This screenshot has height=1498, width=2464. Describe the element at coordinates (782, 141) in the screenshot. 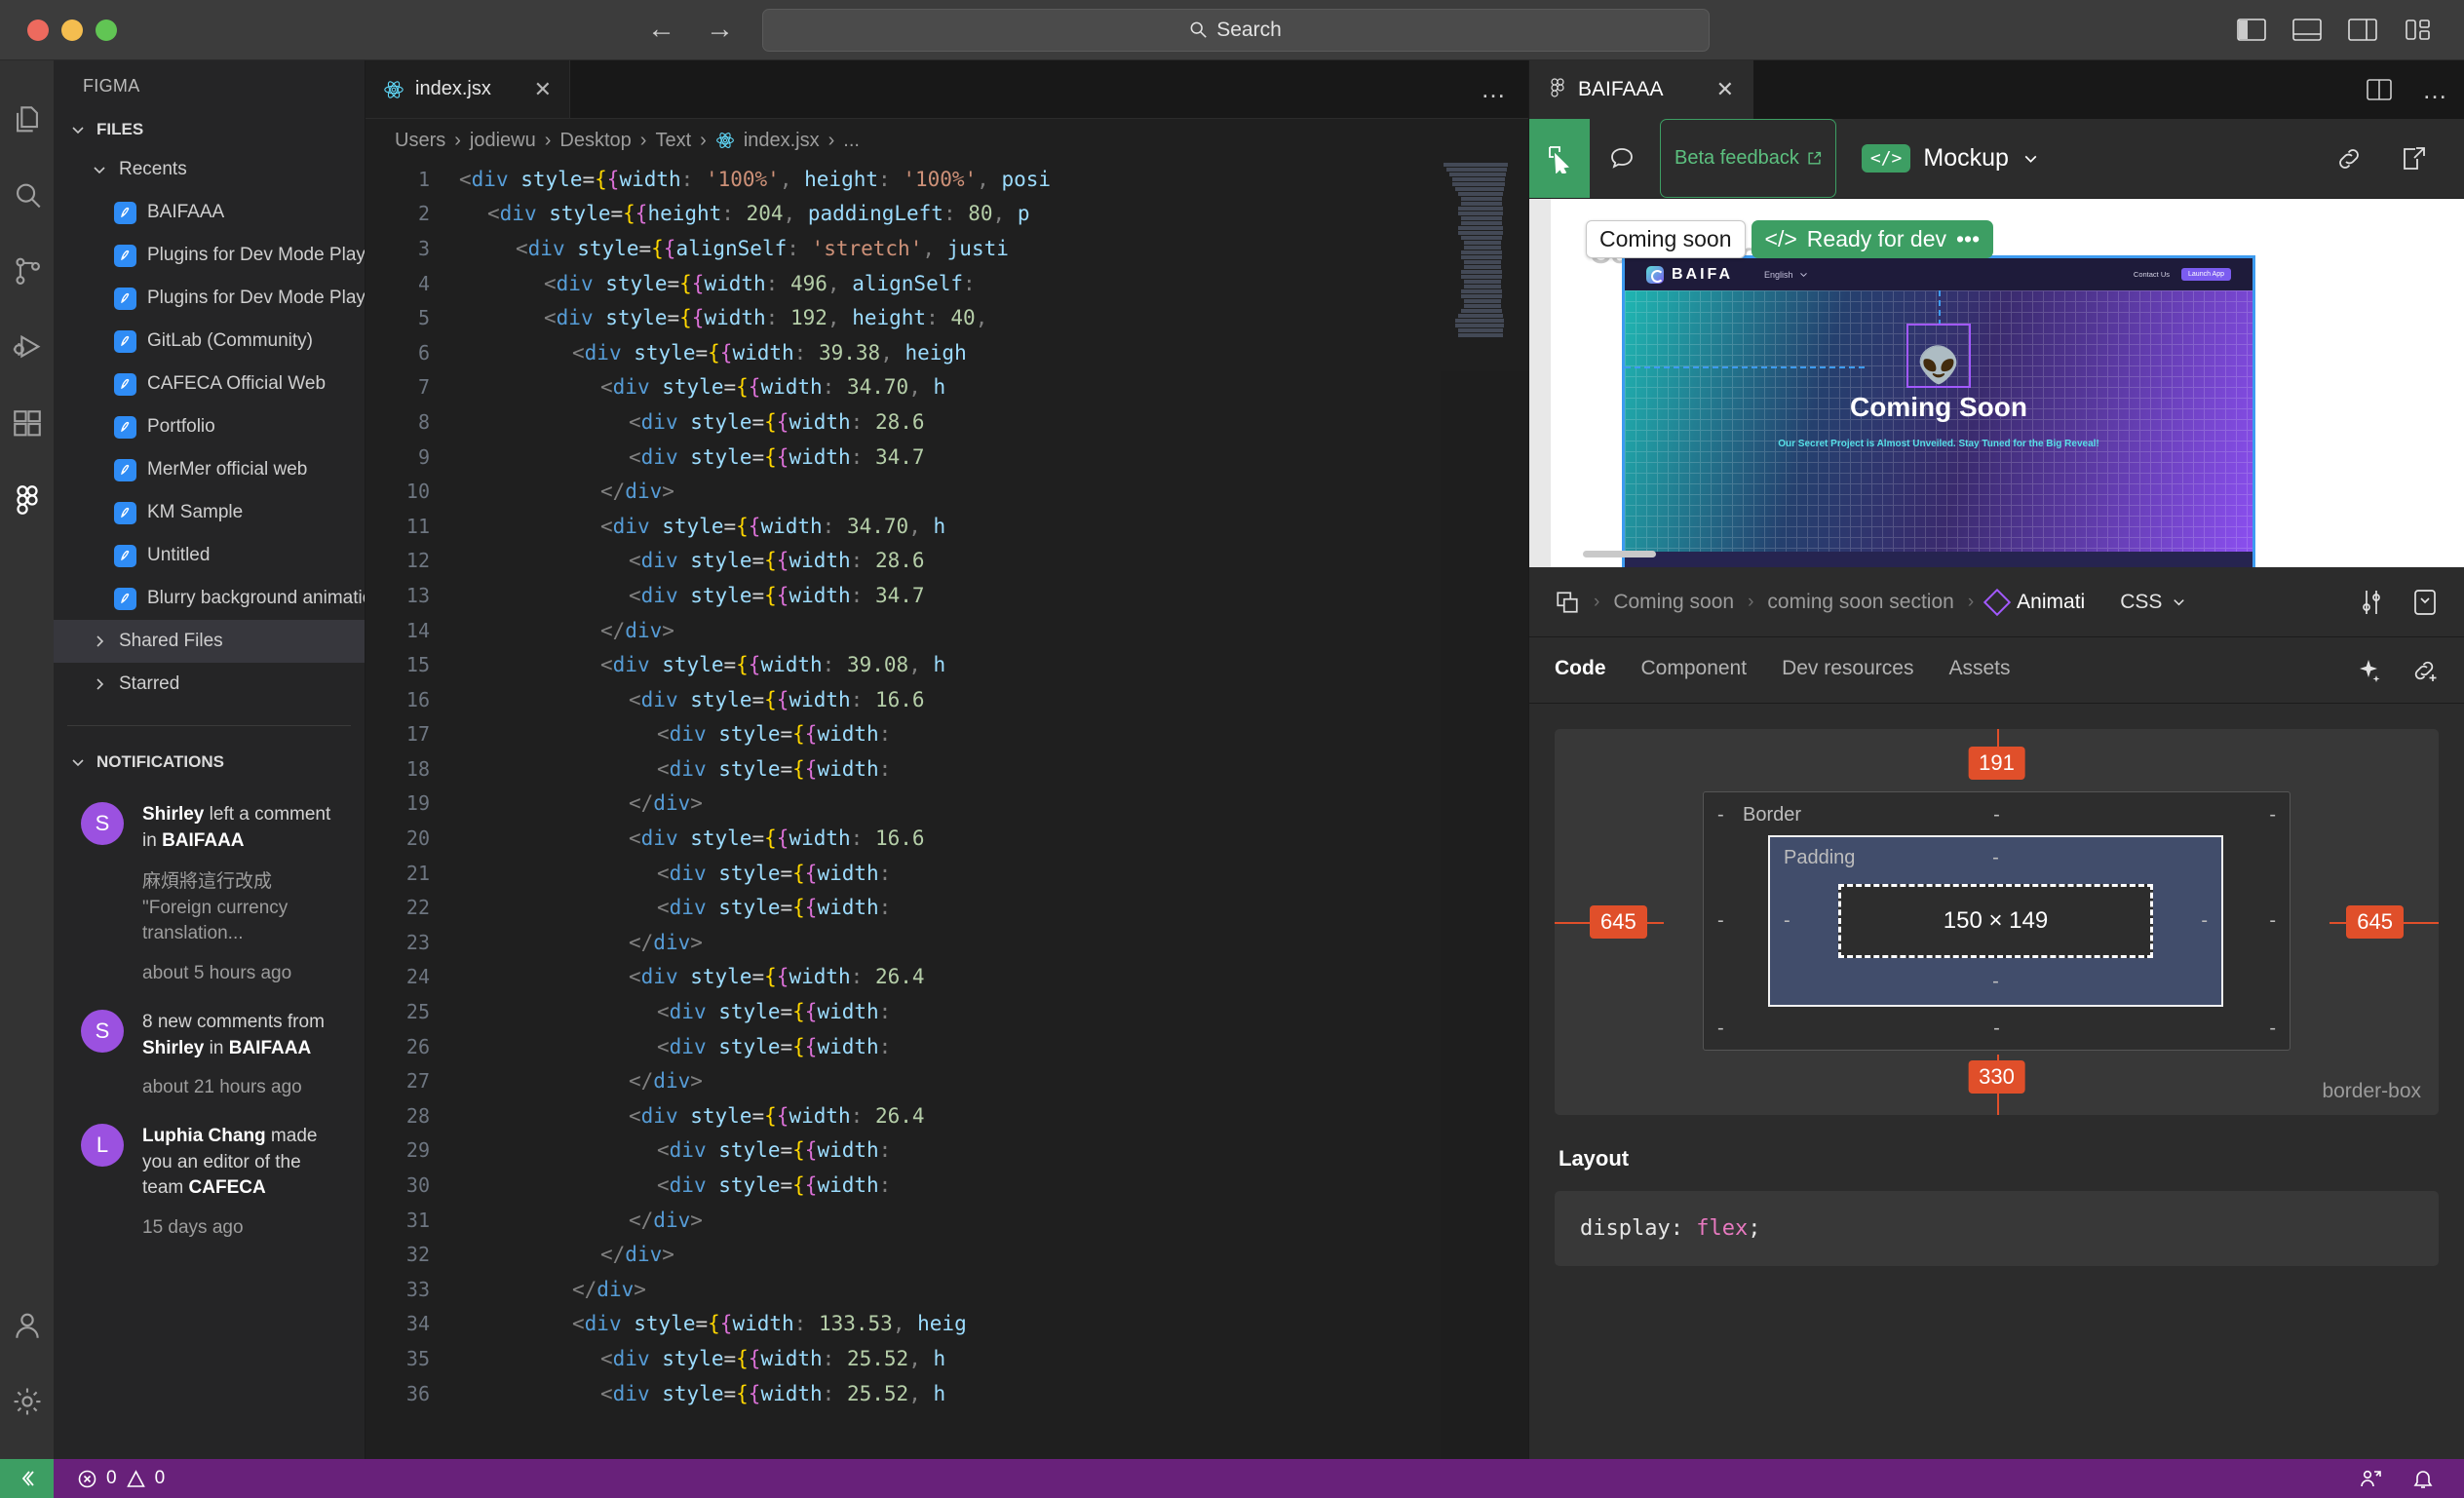

I see `breadcrumb-item-4: index.jsx` at that location.